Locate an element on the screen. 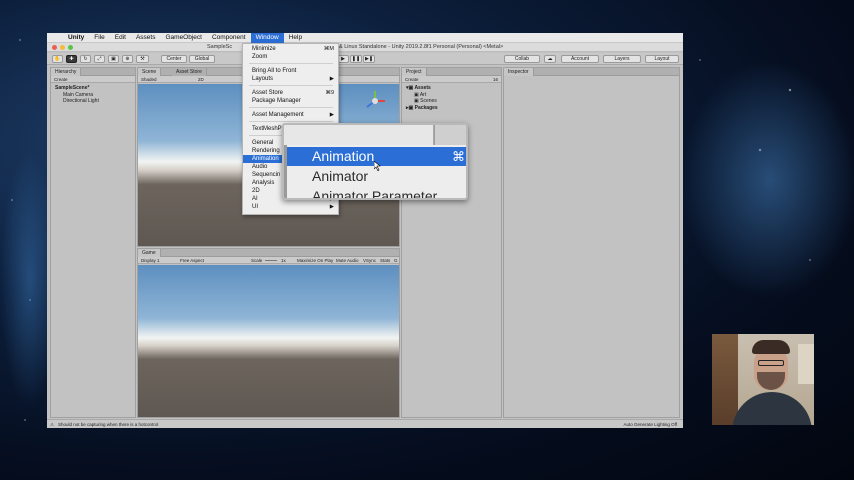 The image size is (854, 480). glasses-icon is located at coordinates (771, 363).